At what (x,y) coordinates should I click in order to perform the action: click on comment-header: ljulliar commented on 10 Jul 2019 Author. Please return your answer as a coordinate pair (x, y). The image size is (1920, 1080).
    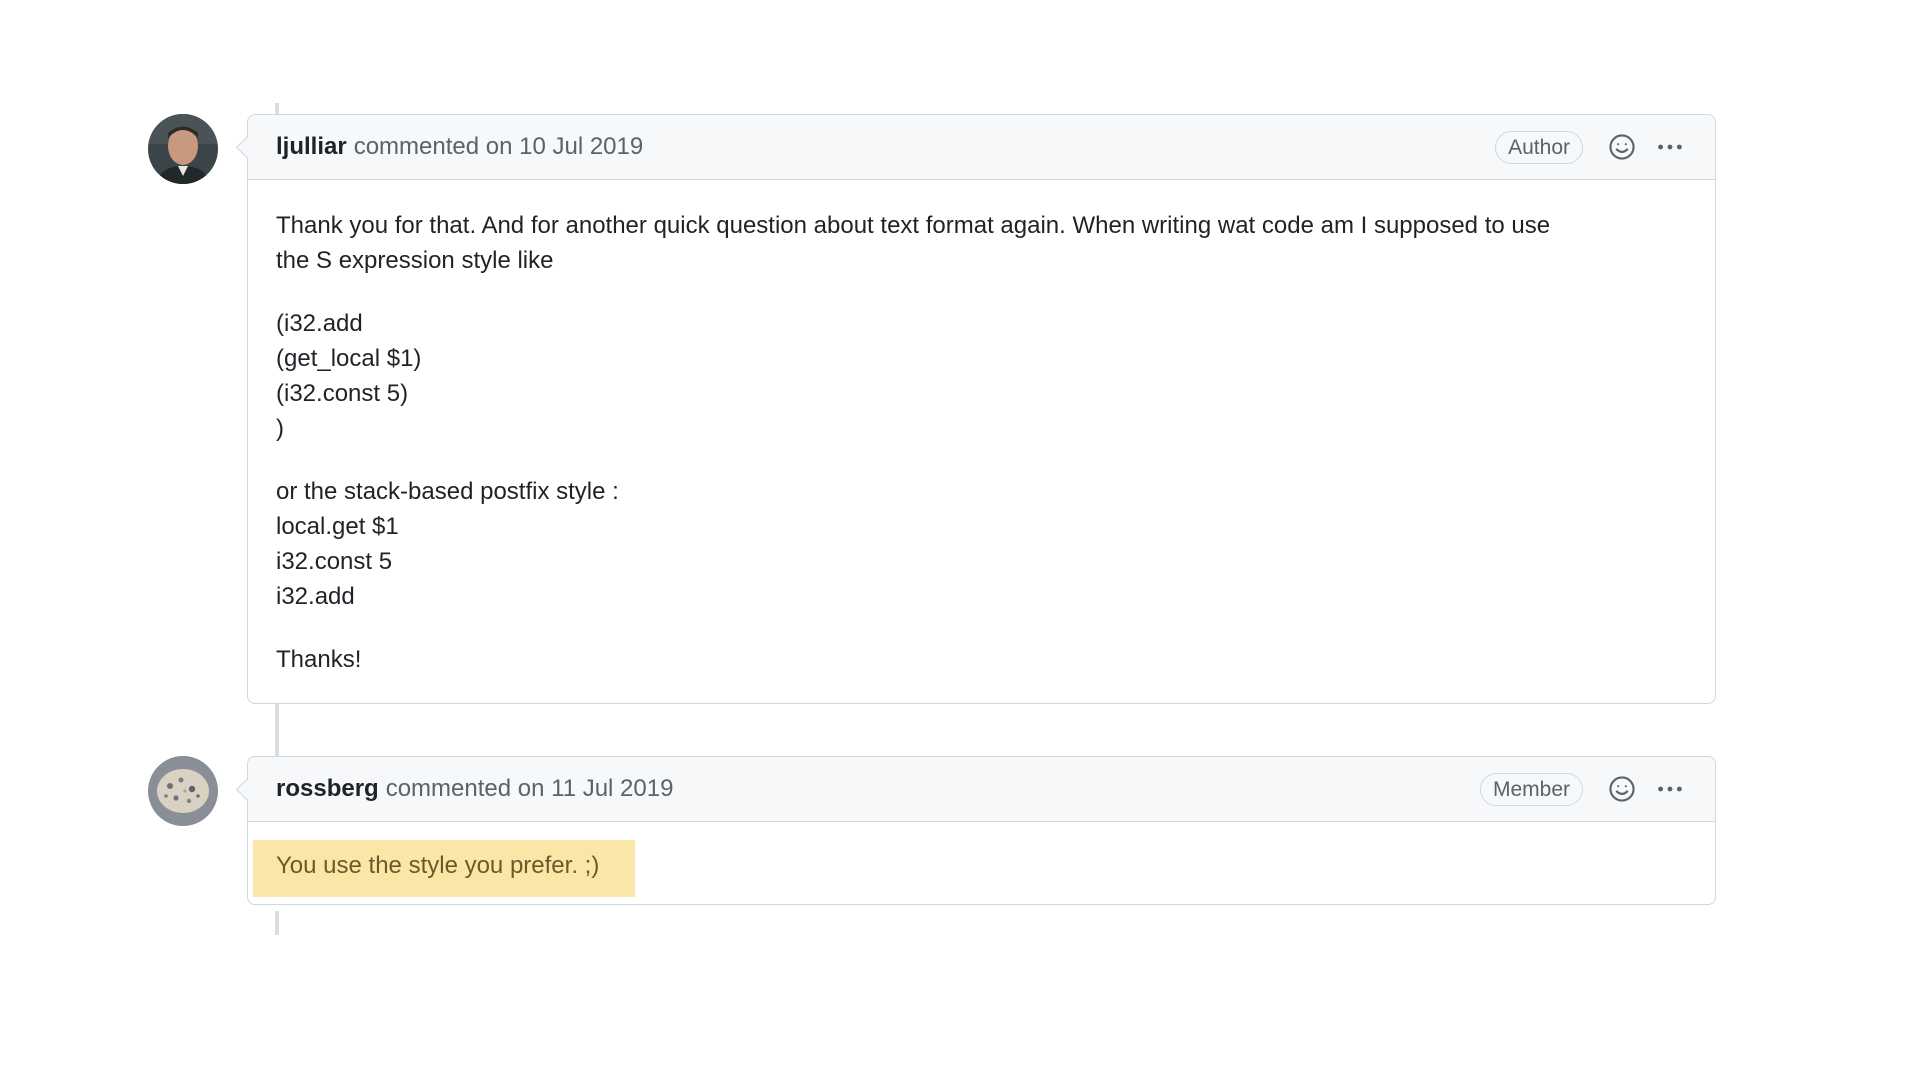
    Looking at the image, I should click on (981, 147).